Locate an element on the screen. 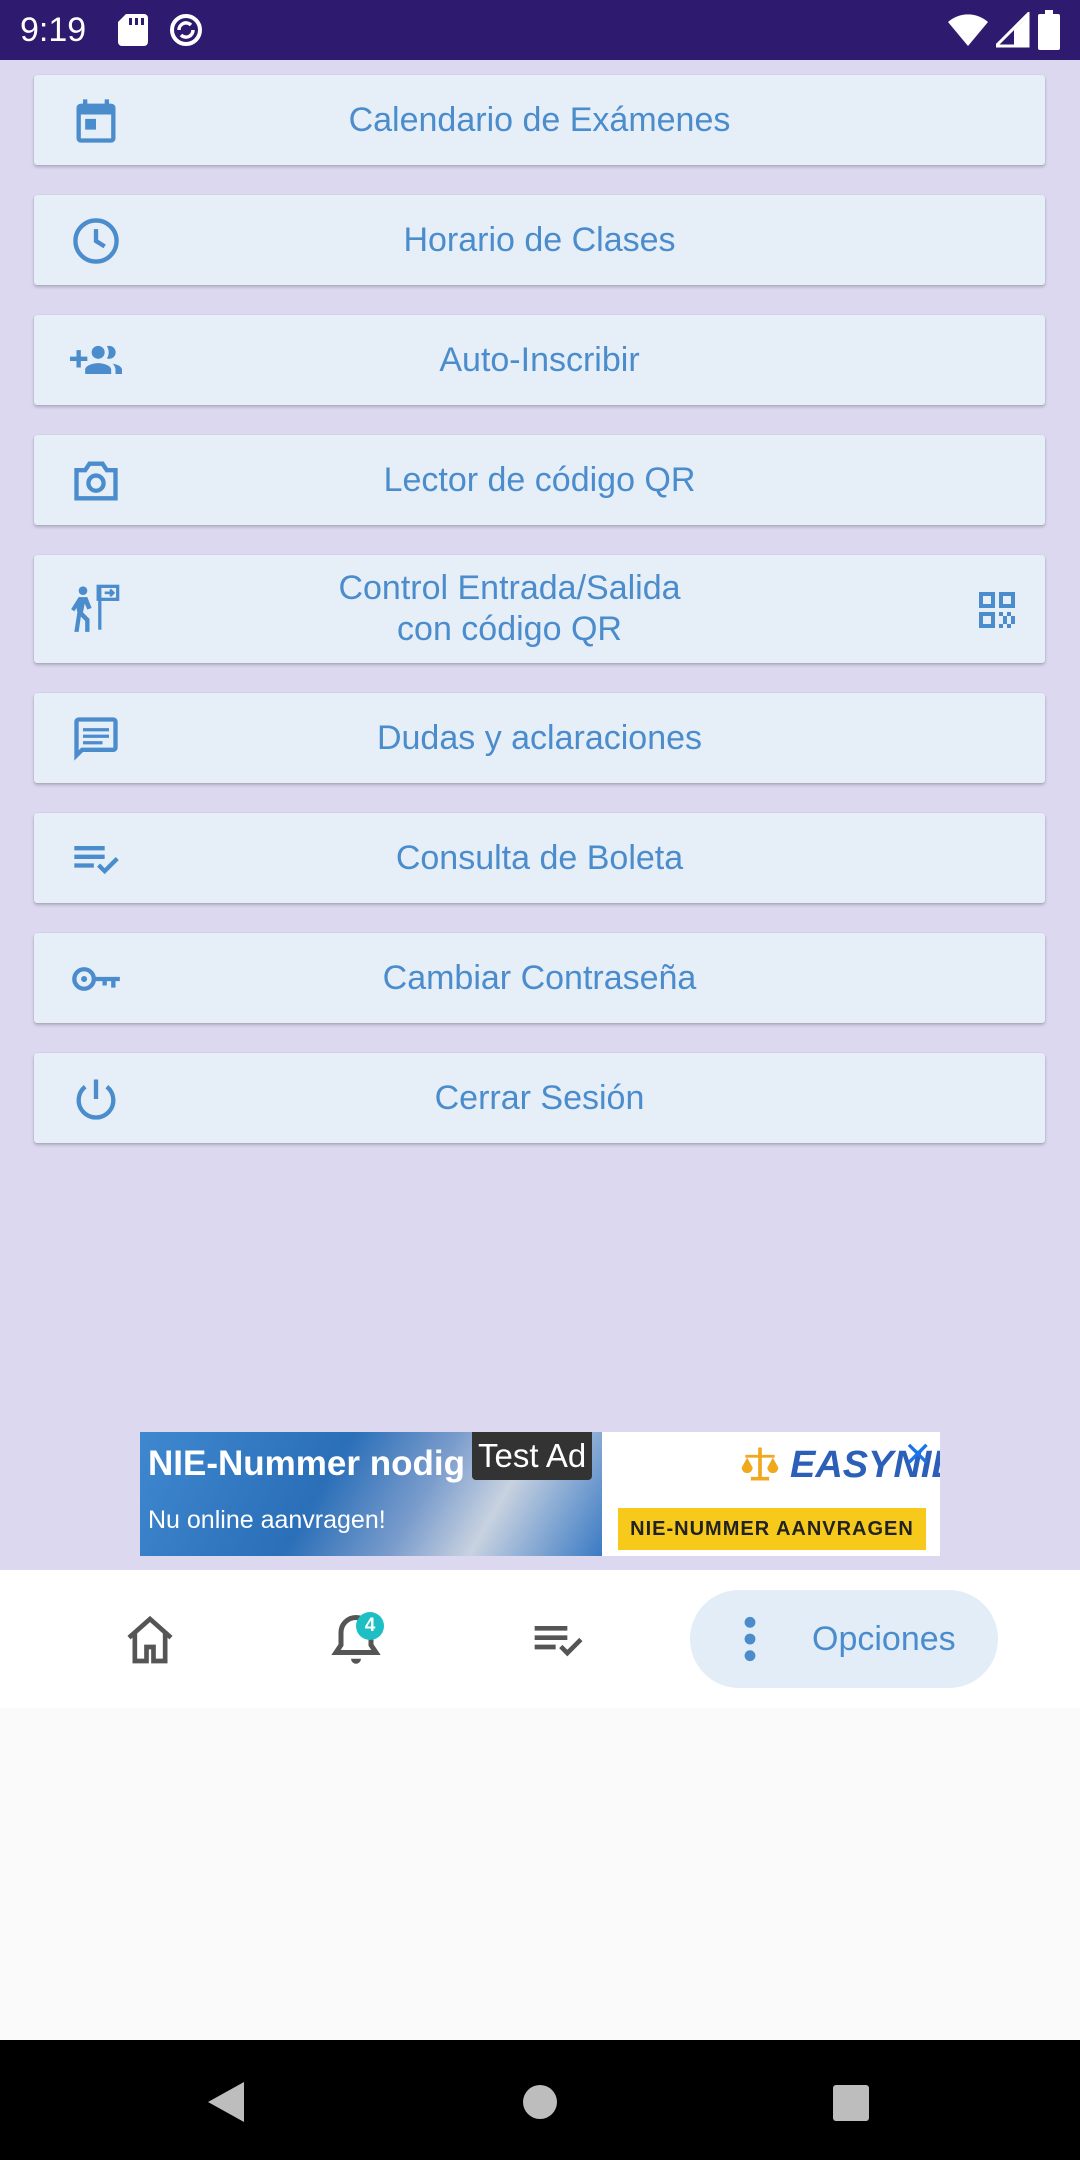 The width and height of the screenshot is (1080, 2160). test-ad-badge: Test Ad is located at coordinates (532, 1456).